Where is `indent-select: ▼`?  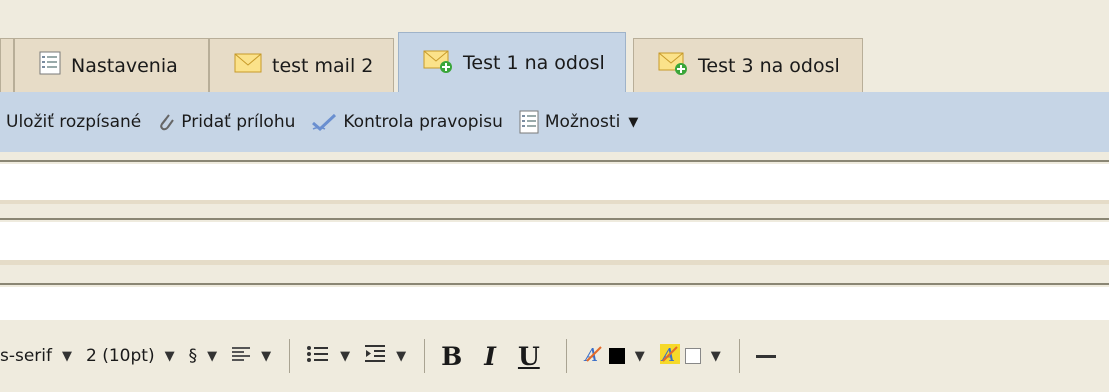 indent-select: ▼ is located at coordinates (385, 356).